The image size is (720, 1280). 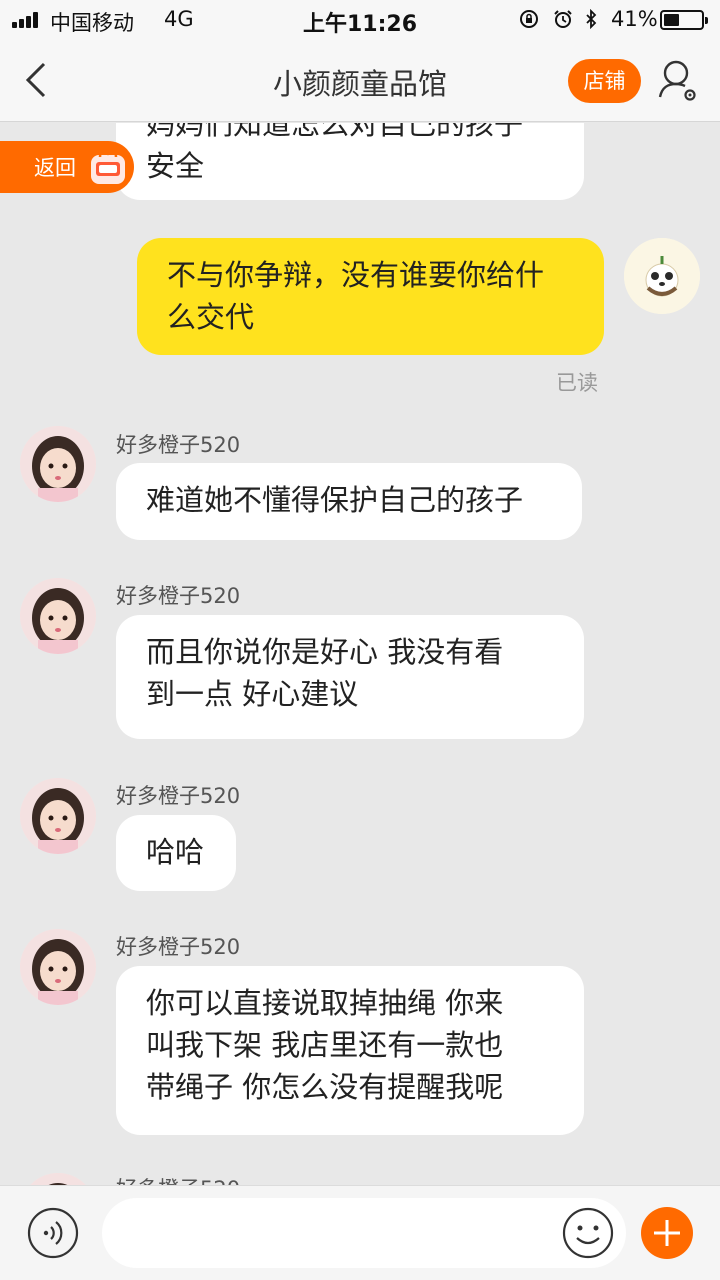 I want to click on message-bubble-incoming: 哈哈, so click(x=176, y=853).